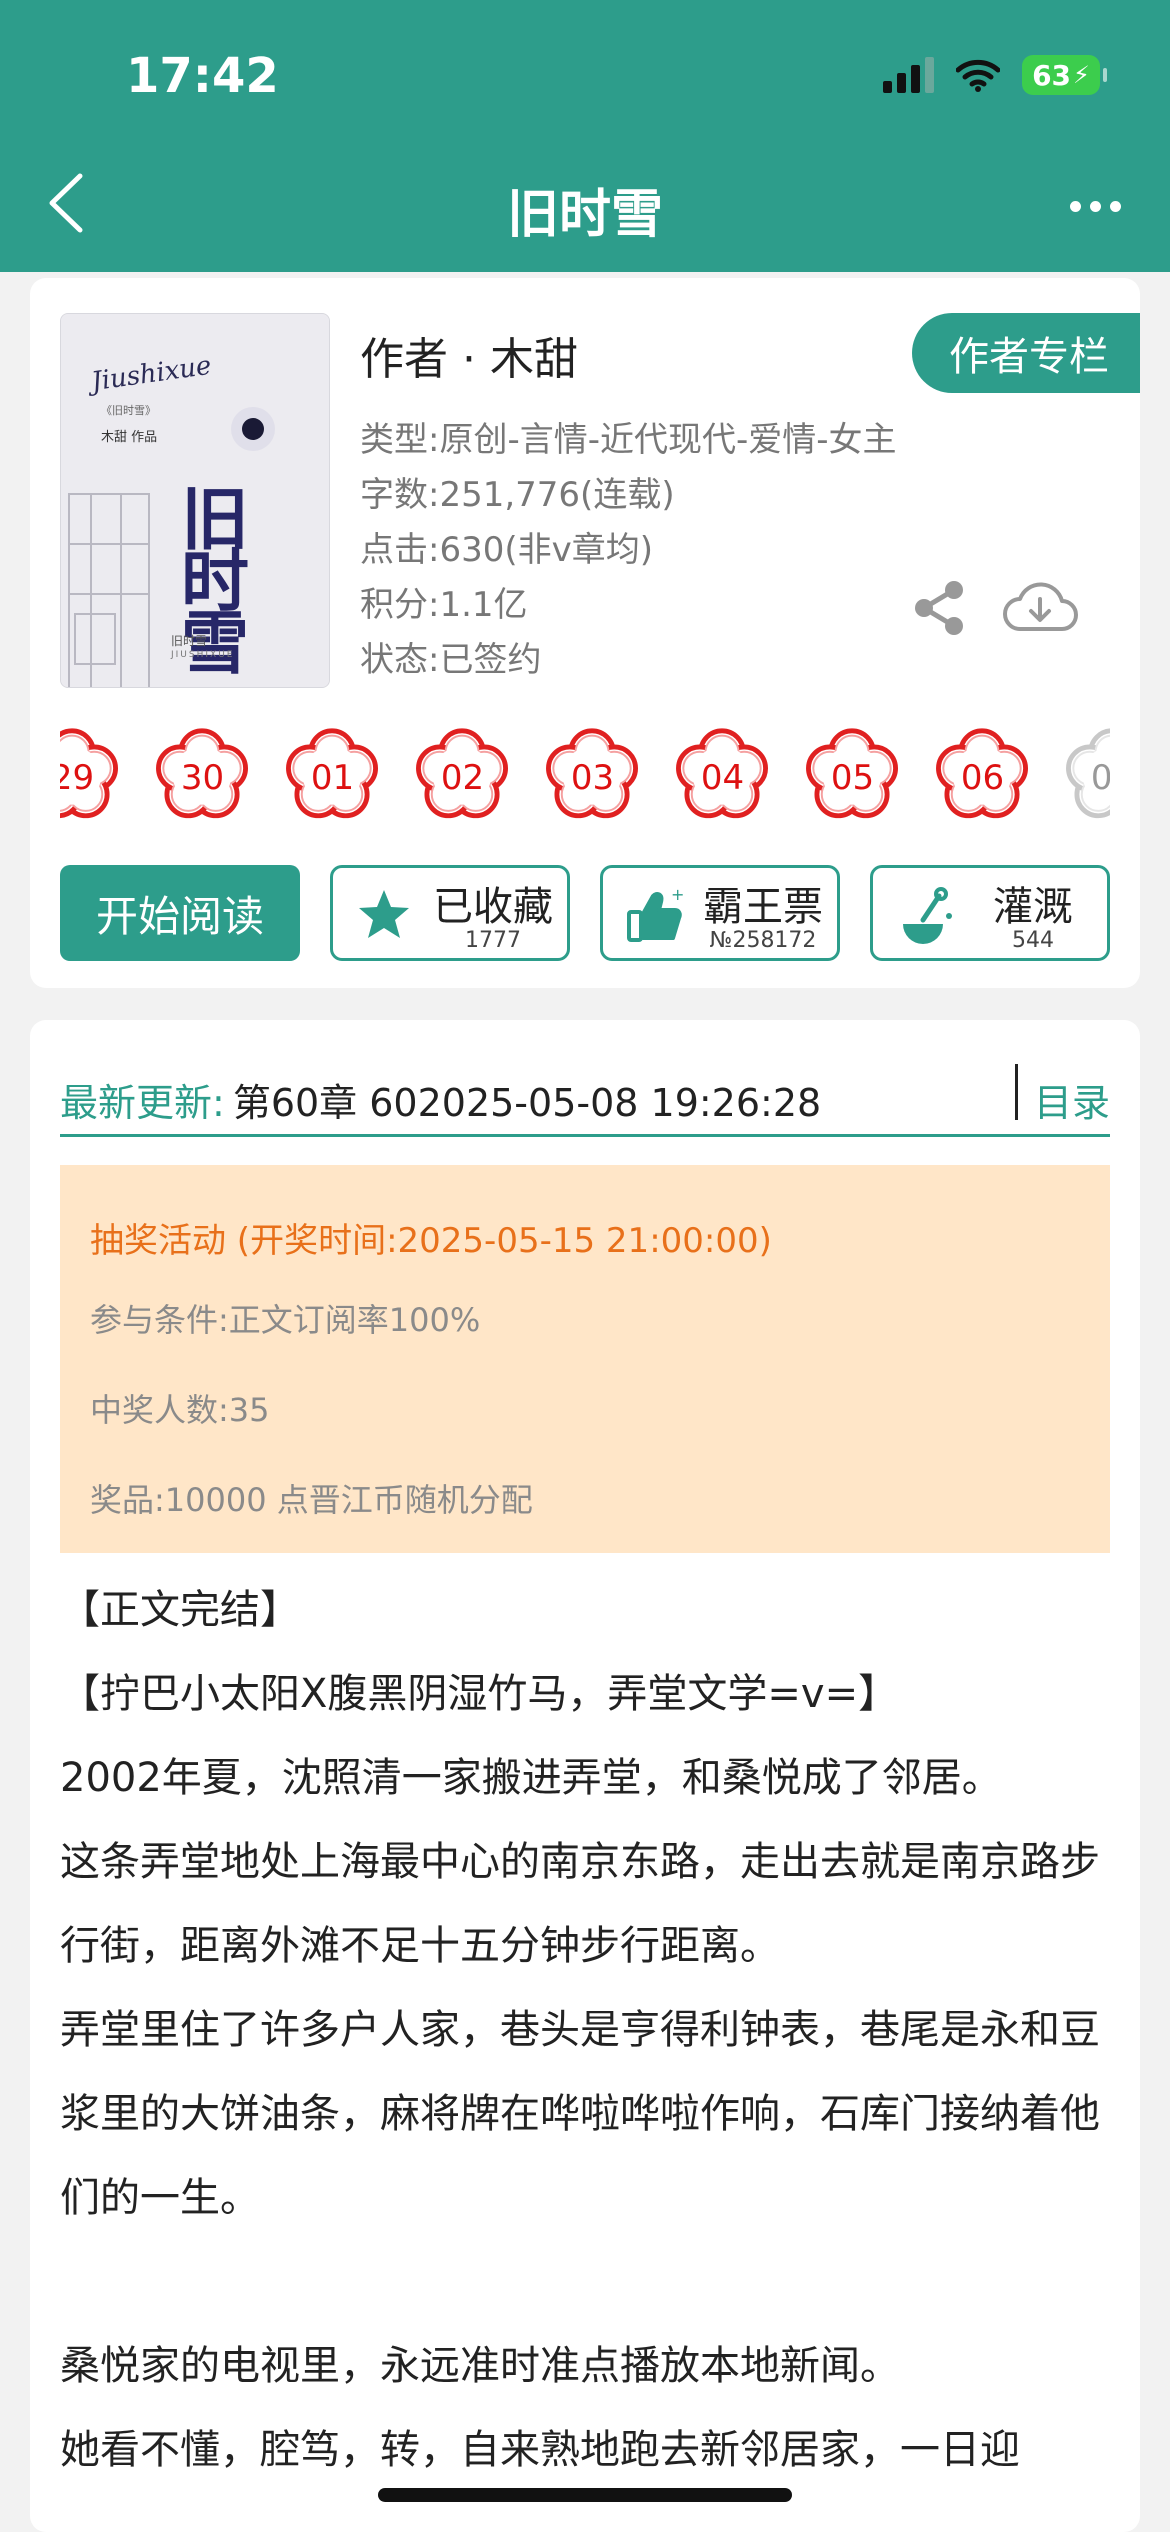 The height and width of the screenshot is (2532, 1170). I want to click on book-cover: Jiushixue 《旧时雪》 木甜 作品 旧时雪 旧时雪 JIUSHIXUE, so click(195, 500).